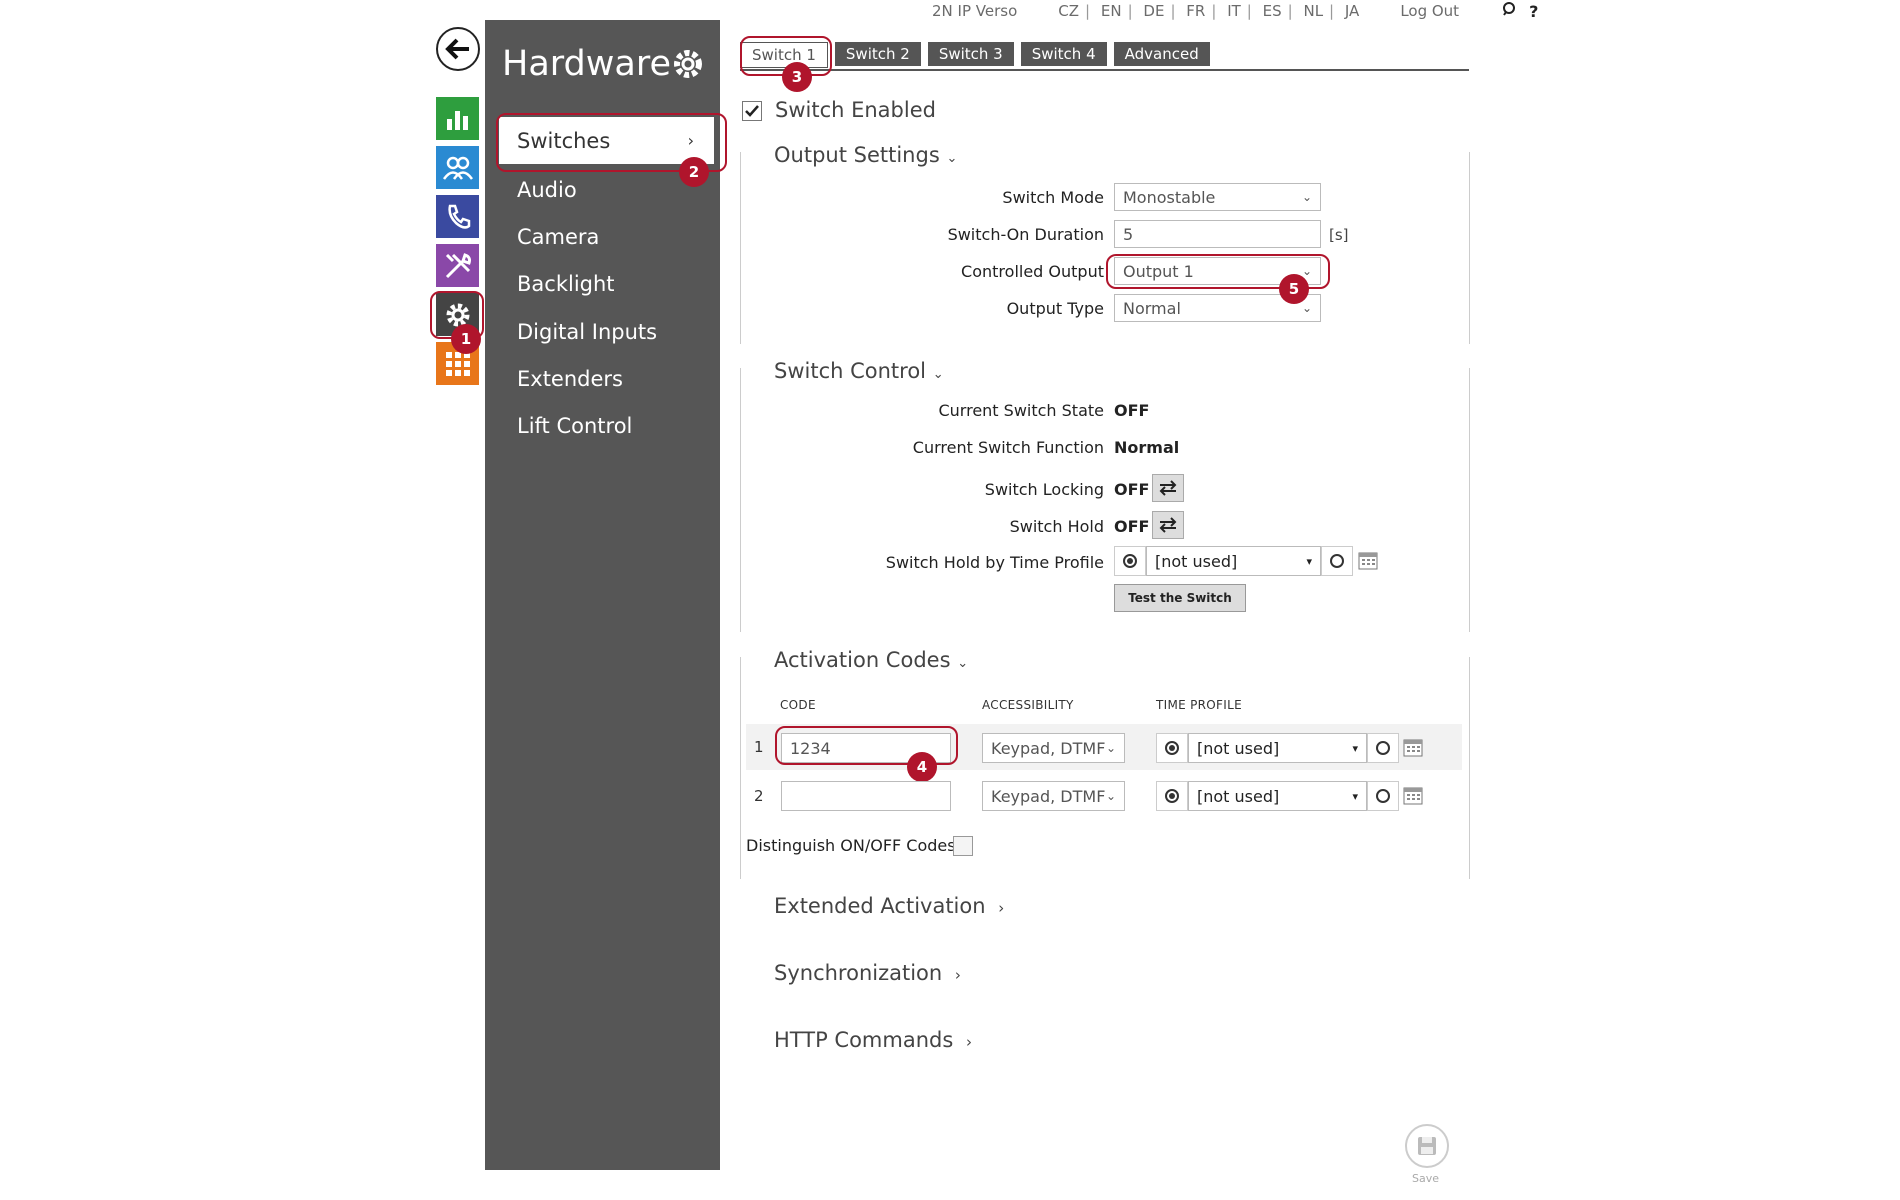 The height and width of the screenshot is (1200, 1900). I want to click on http-commands-header: HTTP Commands ›, so click(873, 1040).